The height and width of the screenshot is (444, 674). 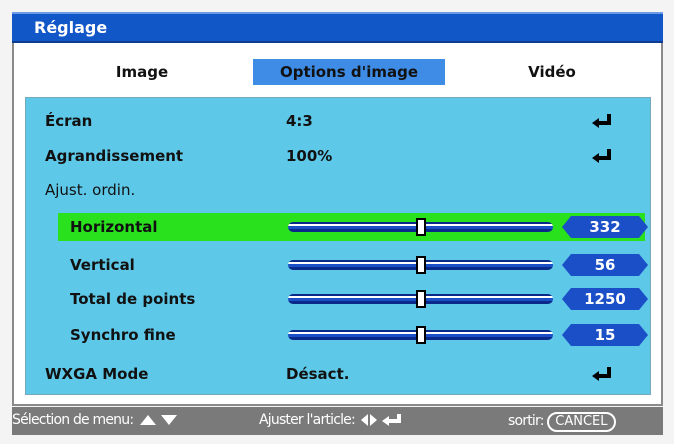 I want to click on row-wxga-mode: WXGA Mode Désact., so click(x=338, y=374).